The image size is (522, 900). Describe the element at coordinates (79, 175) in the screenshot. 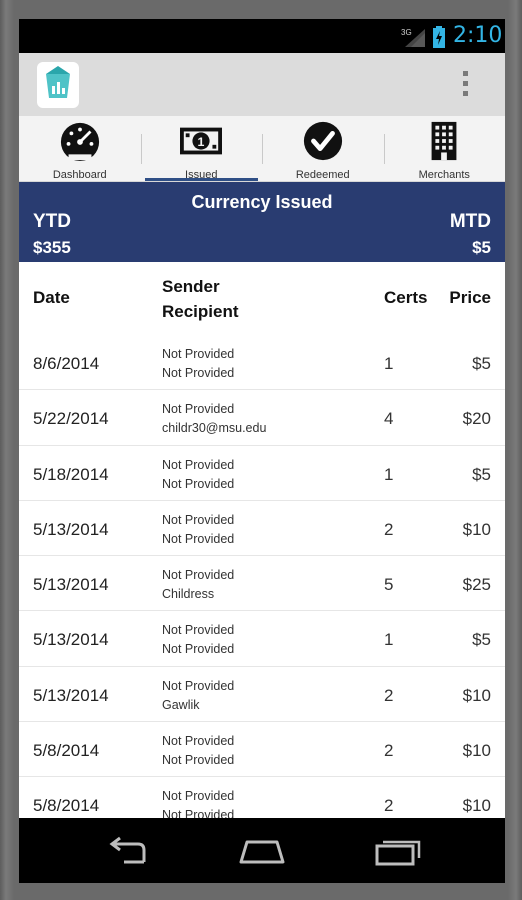

I see `tab-label: Dashboard` at that location.